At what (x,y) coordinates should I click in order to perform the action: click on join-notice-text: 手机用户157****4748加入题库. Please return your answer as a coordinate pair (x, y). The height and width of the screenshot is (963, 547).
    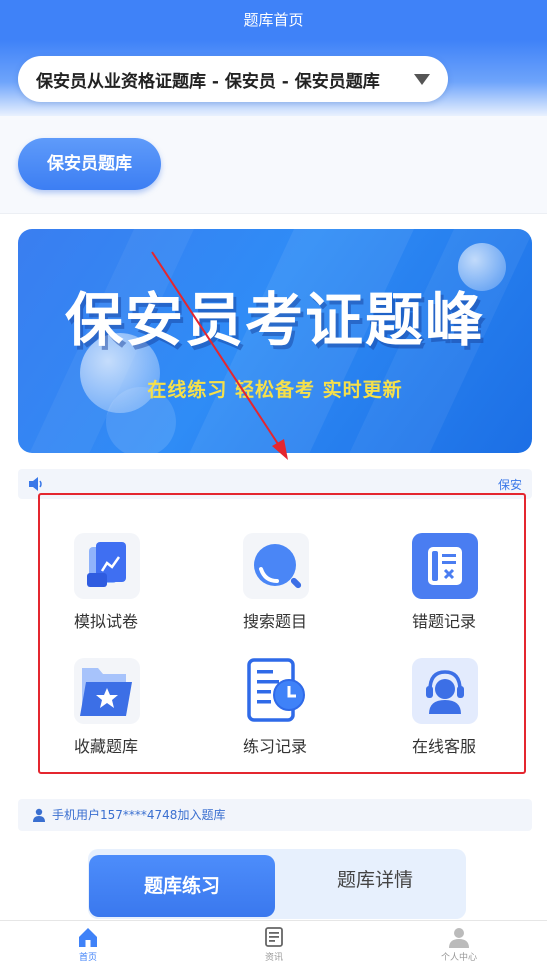
    Looking at the image, I should click on (139, 815).